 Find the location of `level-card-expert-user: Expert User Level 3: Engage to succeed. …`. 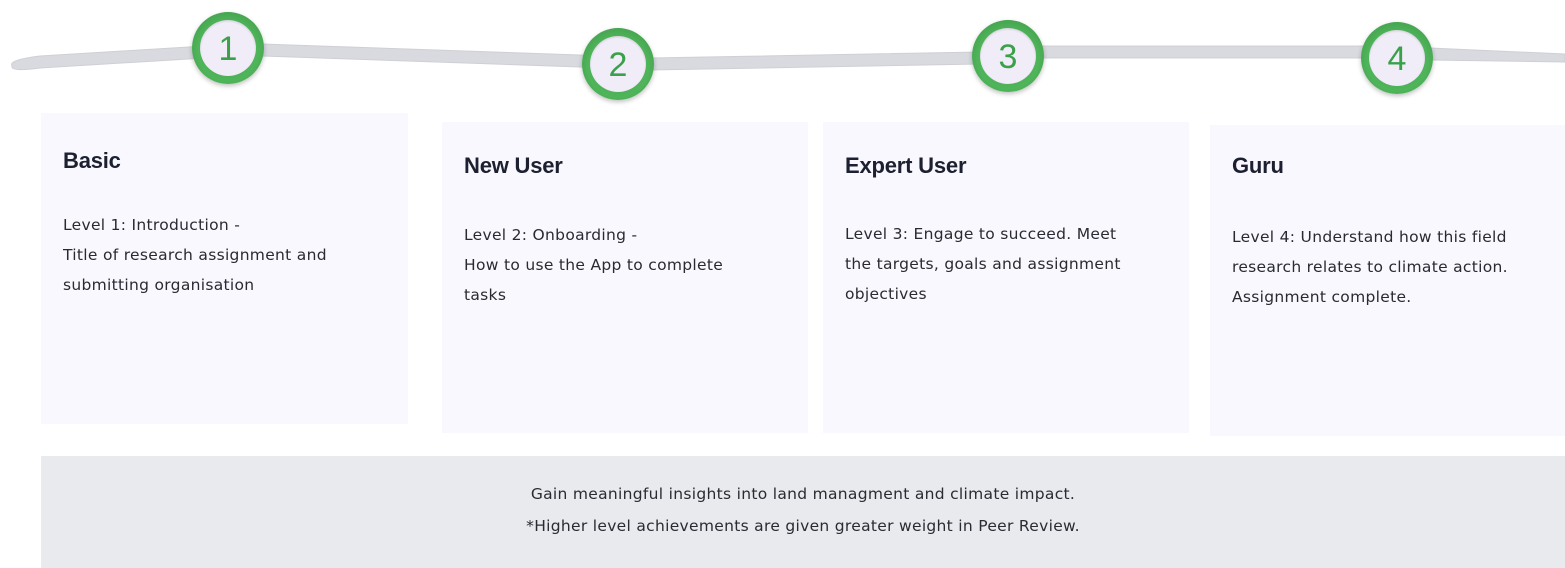

level-card-expert-user: Expert User Level 3: Engage to succeed. … is located at coordinates (1006, 277).